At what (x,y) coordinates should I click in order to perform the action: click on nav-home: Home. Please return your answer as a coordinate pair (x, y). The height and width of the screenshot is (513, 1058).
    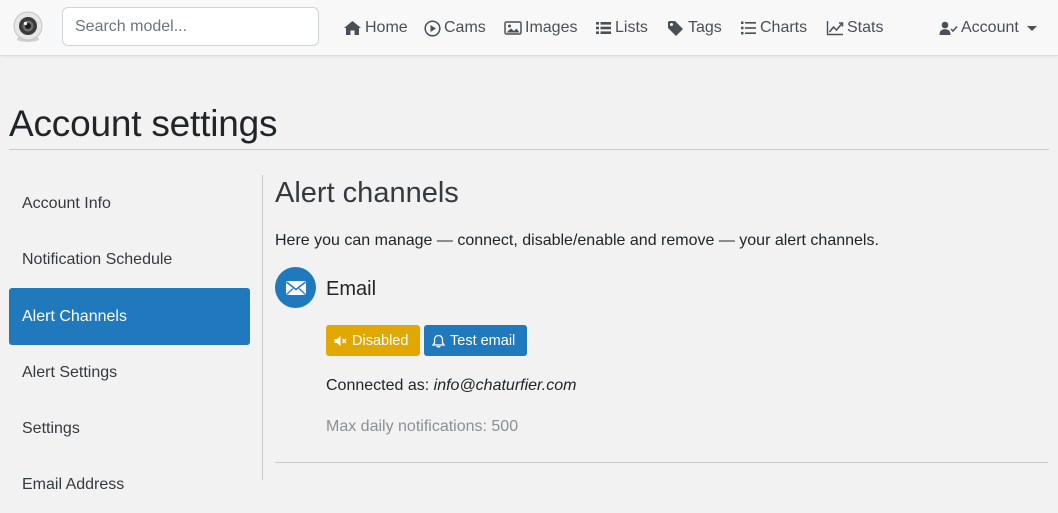
    Looking at the image, I should click on (375, 28).